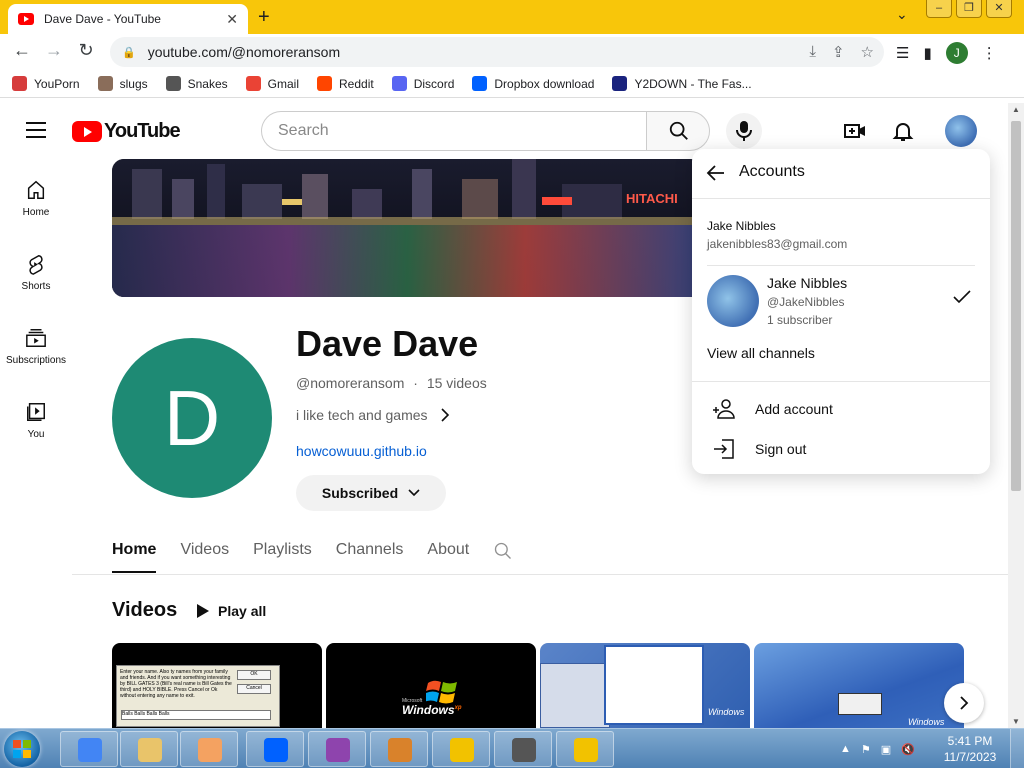 The image size is (1024, 768). I want to click on channel-description: i like tech and games, so click(373, 415).